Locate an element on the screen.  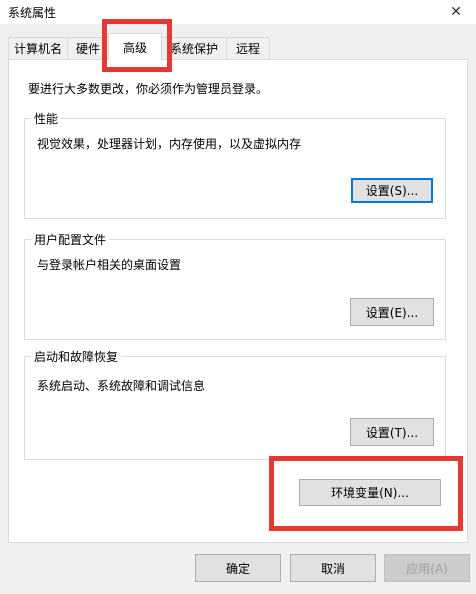
tab-remote: 远程 is located at coordinates (248, 48).